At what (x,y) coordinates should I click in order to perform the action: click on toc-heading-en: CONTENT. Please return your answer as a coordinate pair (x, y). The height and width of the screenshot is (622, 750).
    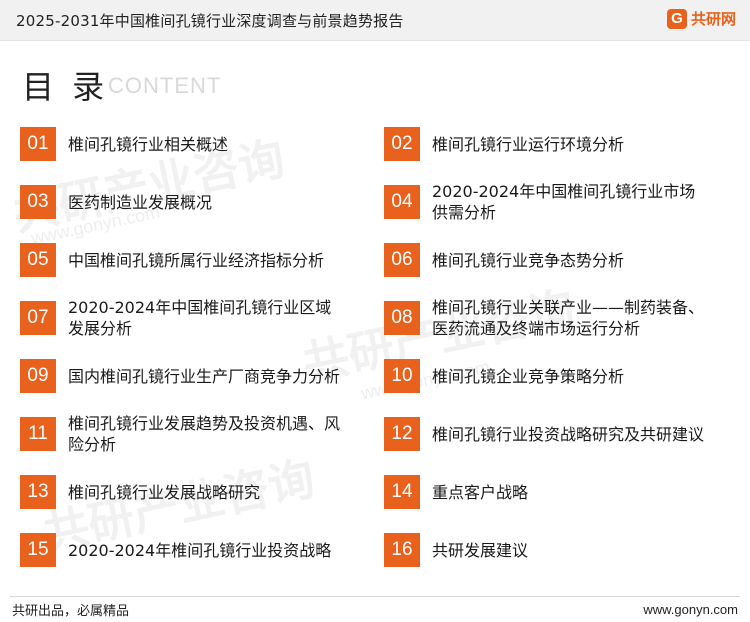
    Looking at the image, I should click on (165, 85).